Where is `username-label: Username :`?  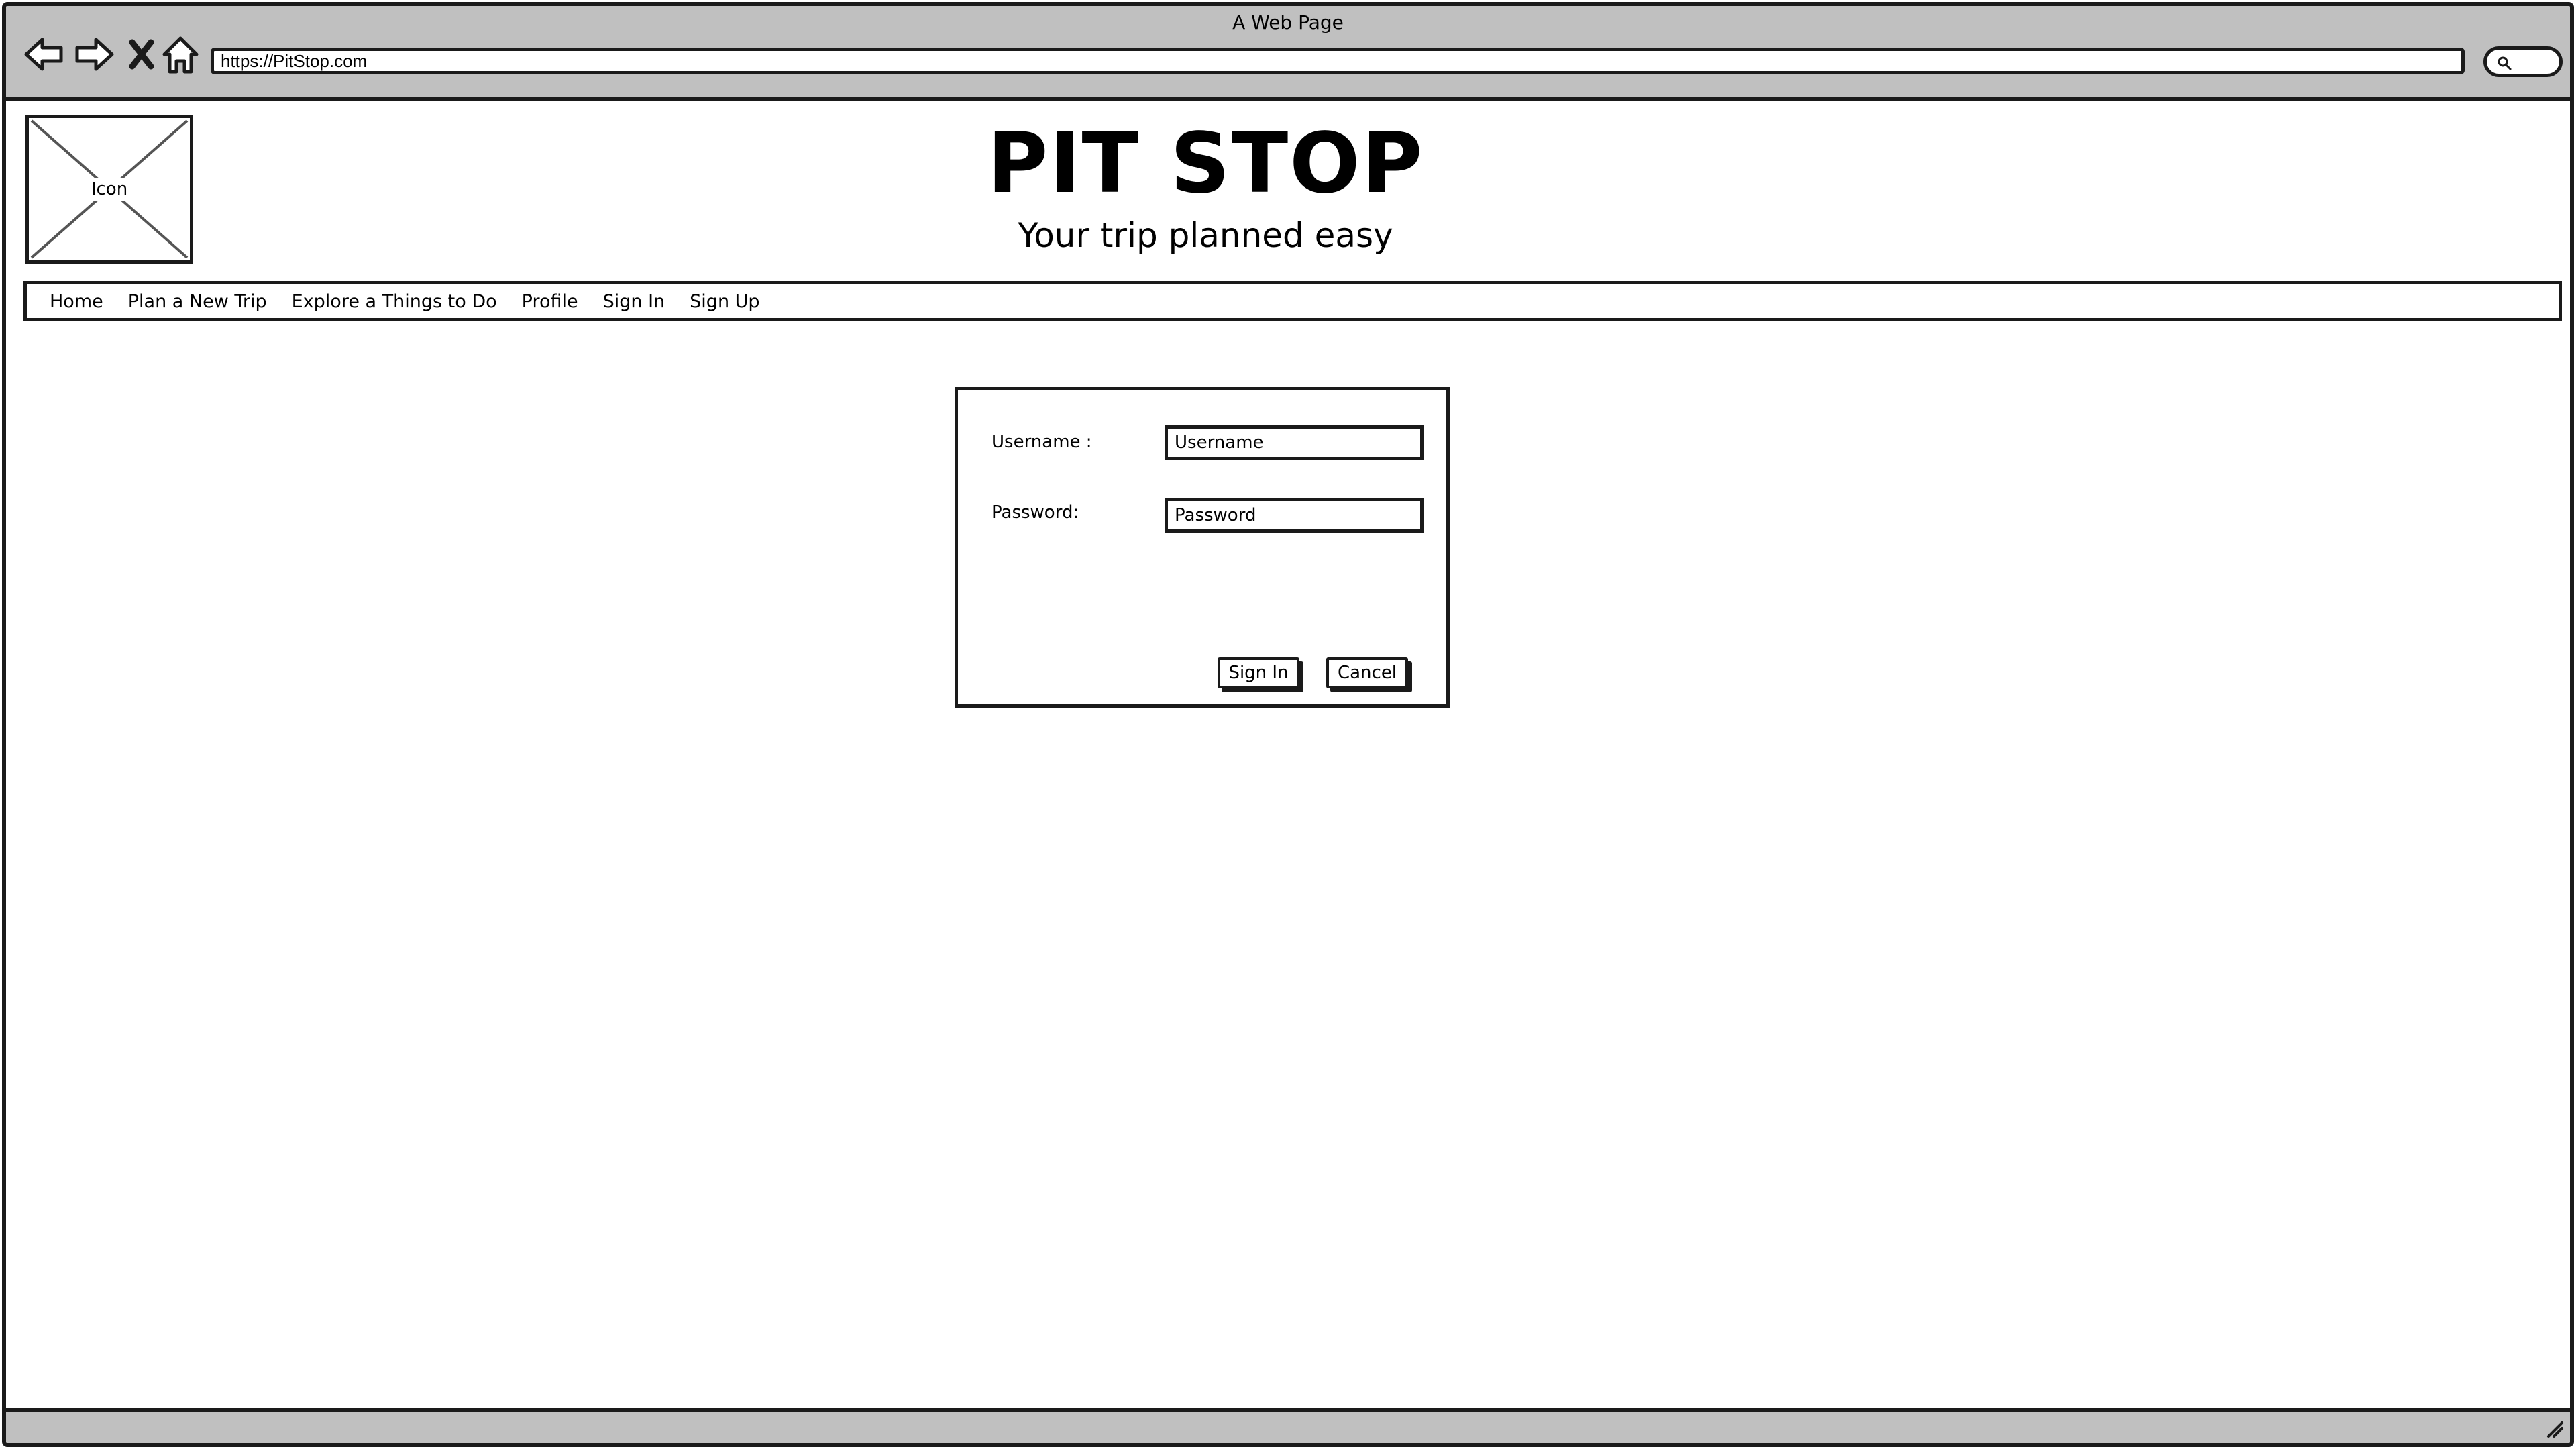 username-label: Username : is located at coordinates (1041, 442).